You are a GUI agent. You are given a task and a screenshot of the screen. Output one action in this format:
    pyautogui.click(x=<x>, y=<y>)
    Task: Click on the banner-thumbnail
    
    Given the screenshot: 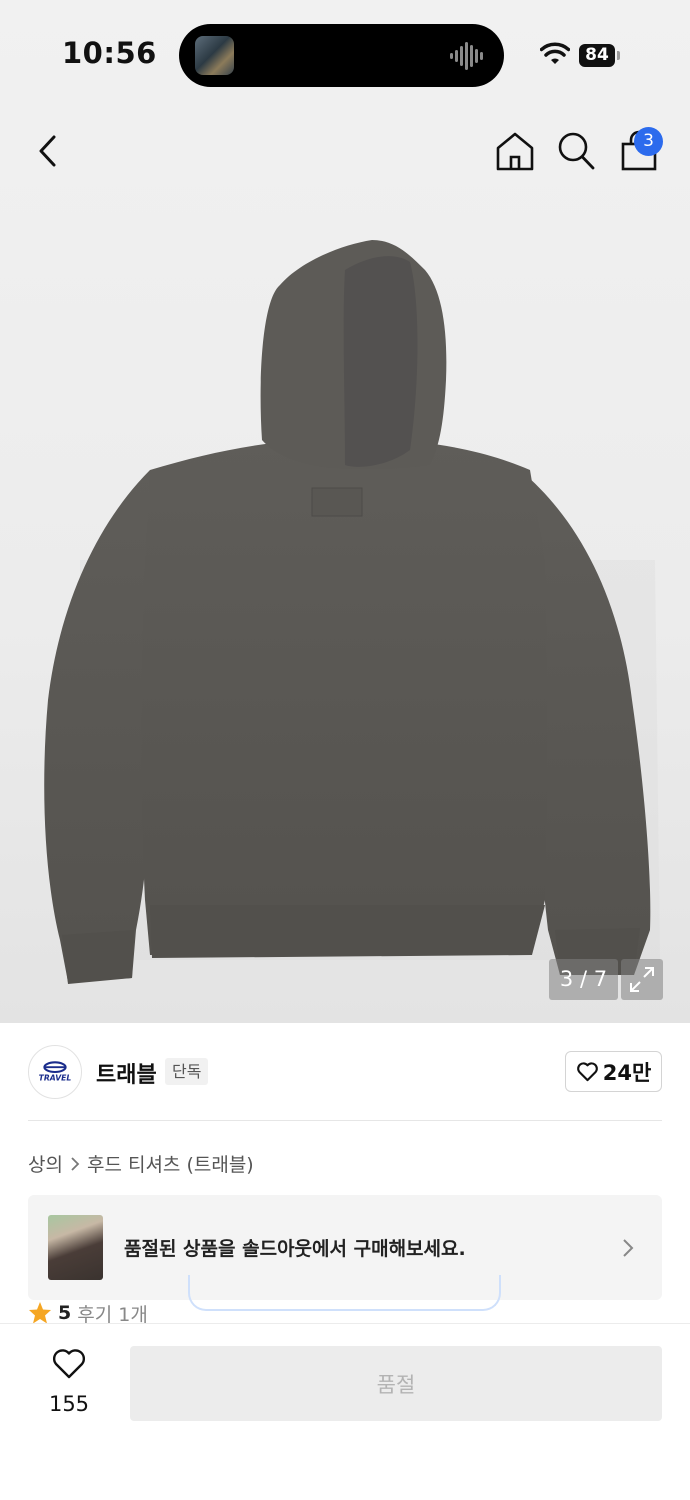 What is the action you would take?
    pyautogui.click(x=75, y=1247)
    